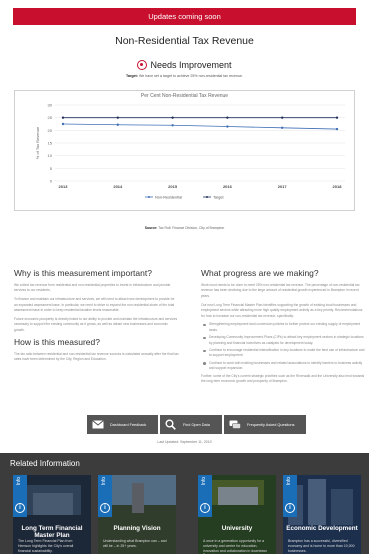 The image size is (369, 554). I want to click on x-tick-label: 2015, so click(173, 186).